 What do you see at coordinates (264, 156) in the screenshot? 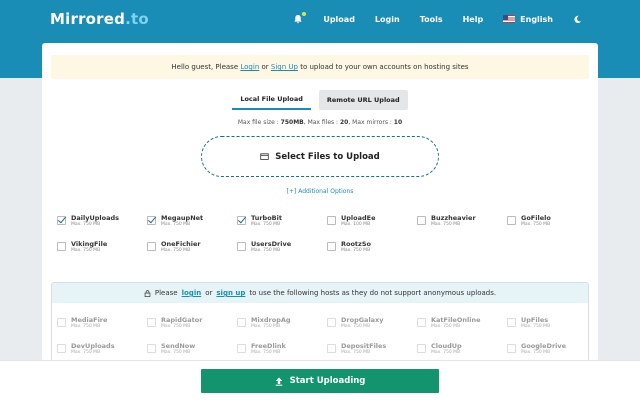
I see `folder-icon` at bounding box center [264, 156].